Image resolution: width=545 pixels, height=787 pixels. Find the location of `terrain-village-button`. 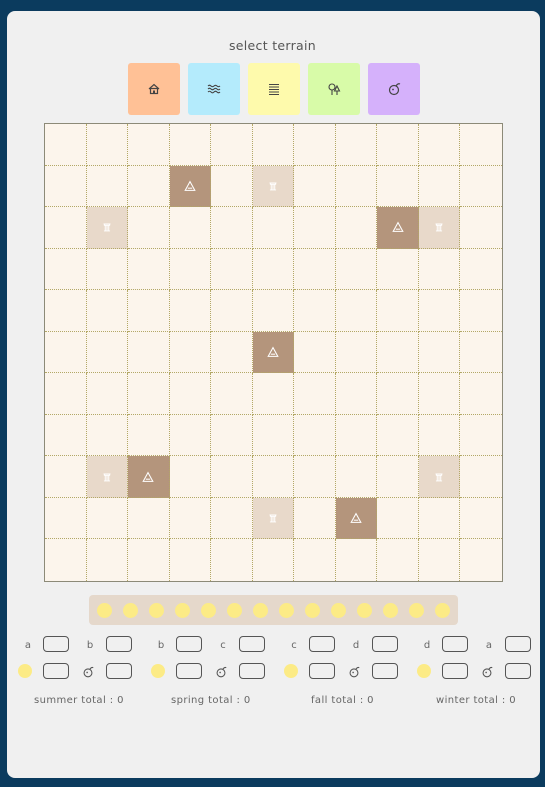

terrain-village-button is located at coordinates (154, 89).